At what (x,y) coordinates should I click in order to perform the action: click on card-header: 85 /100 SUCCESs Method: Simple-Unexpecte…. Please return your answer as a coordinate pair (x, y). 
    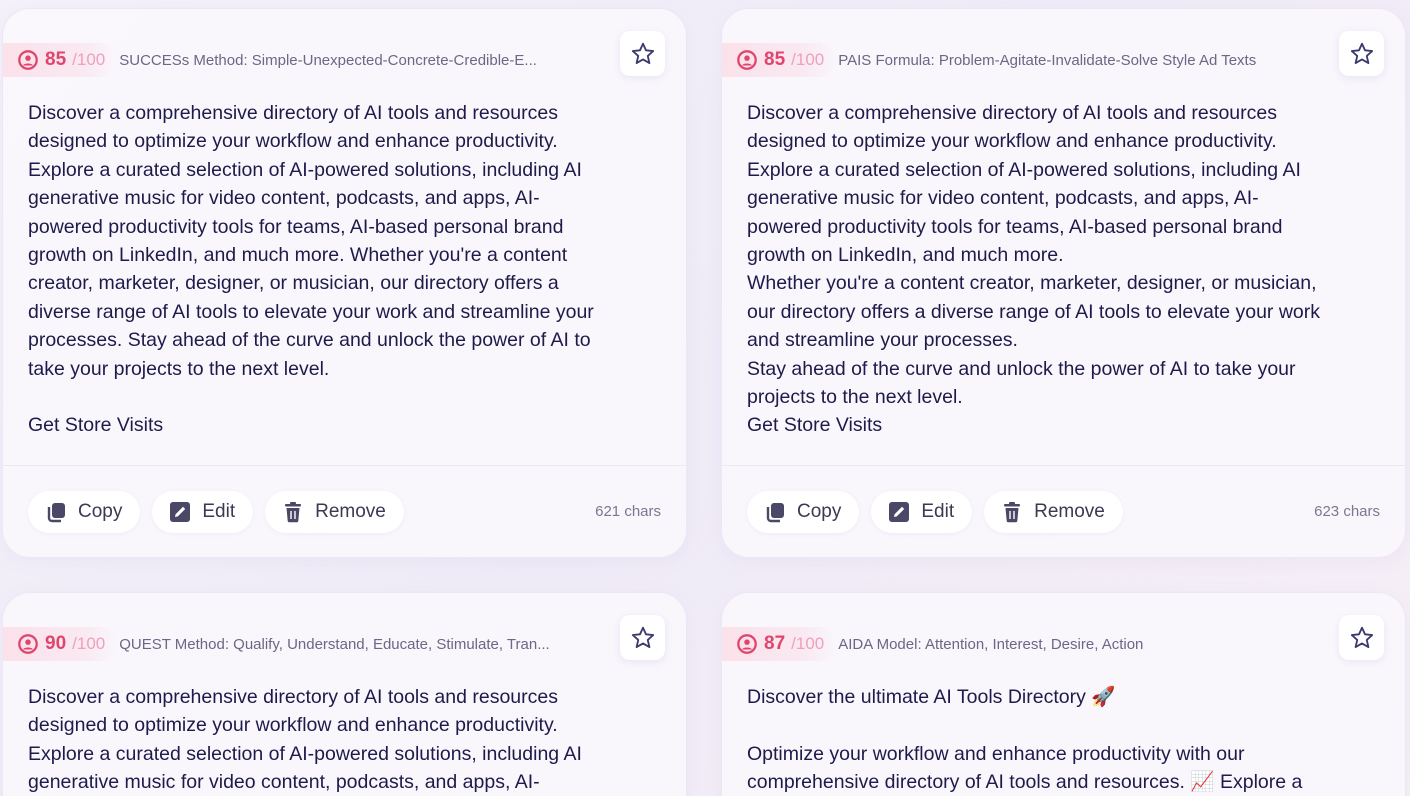
    Looking at the image, I should click on (270, 60).